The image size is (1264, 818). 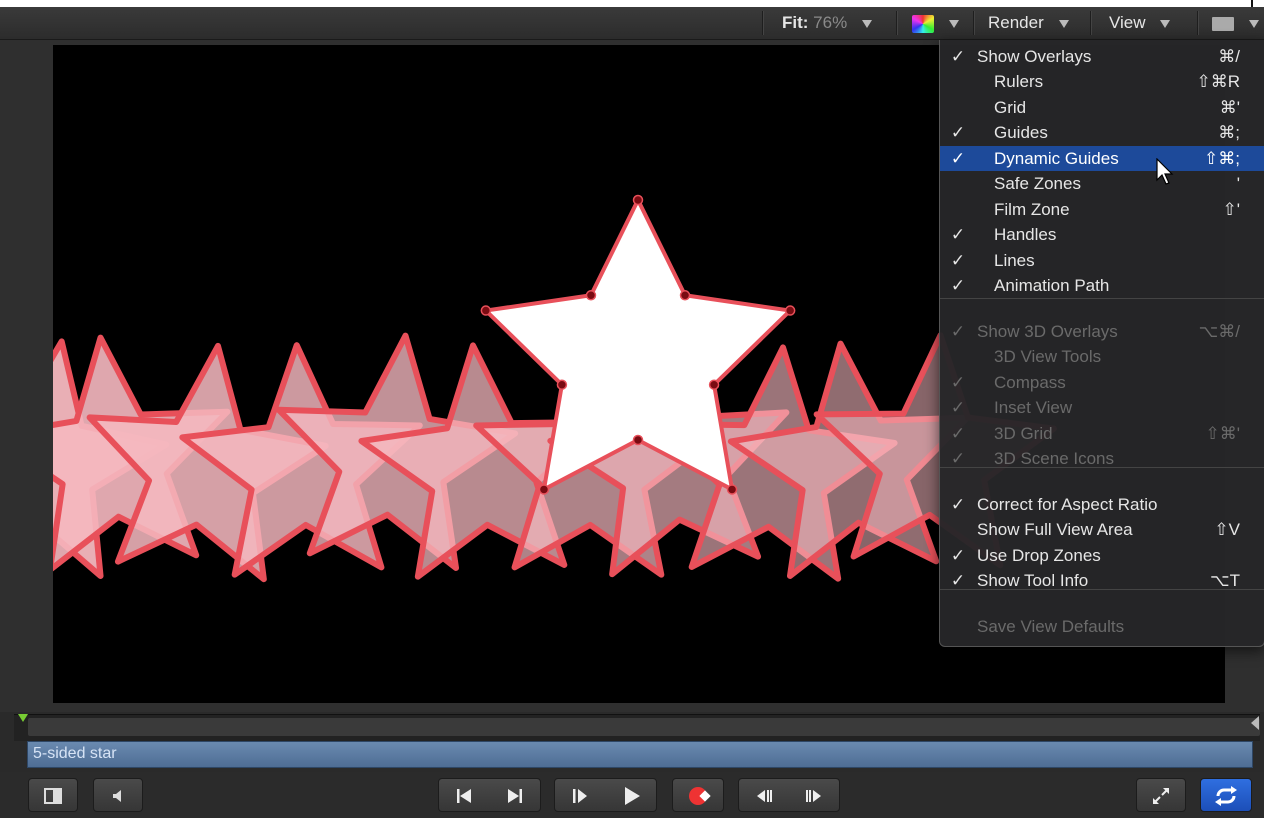 I want to click on timeline-track, so click(x=644, y=727).